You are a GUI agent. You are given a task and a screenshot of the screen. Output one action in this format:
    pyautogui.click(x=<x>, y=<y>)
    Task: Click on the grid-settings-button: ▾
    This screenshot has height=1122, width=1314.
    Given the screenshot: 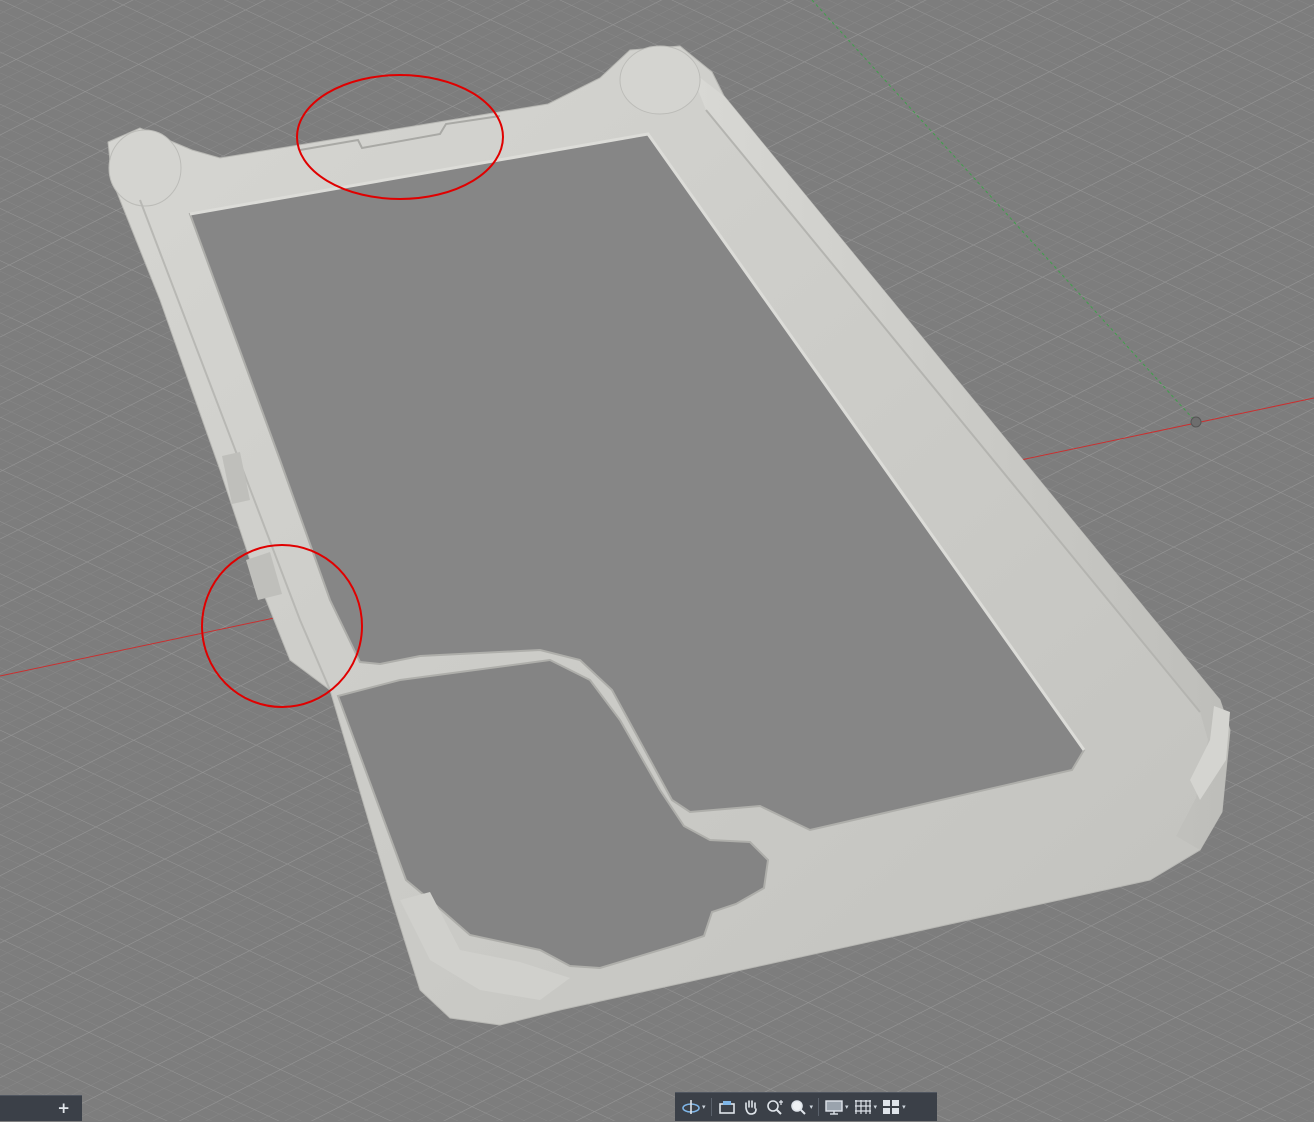 What is the action you would take?
    pyautogui.click(x=865, y=1107)
    